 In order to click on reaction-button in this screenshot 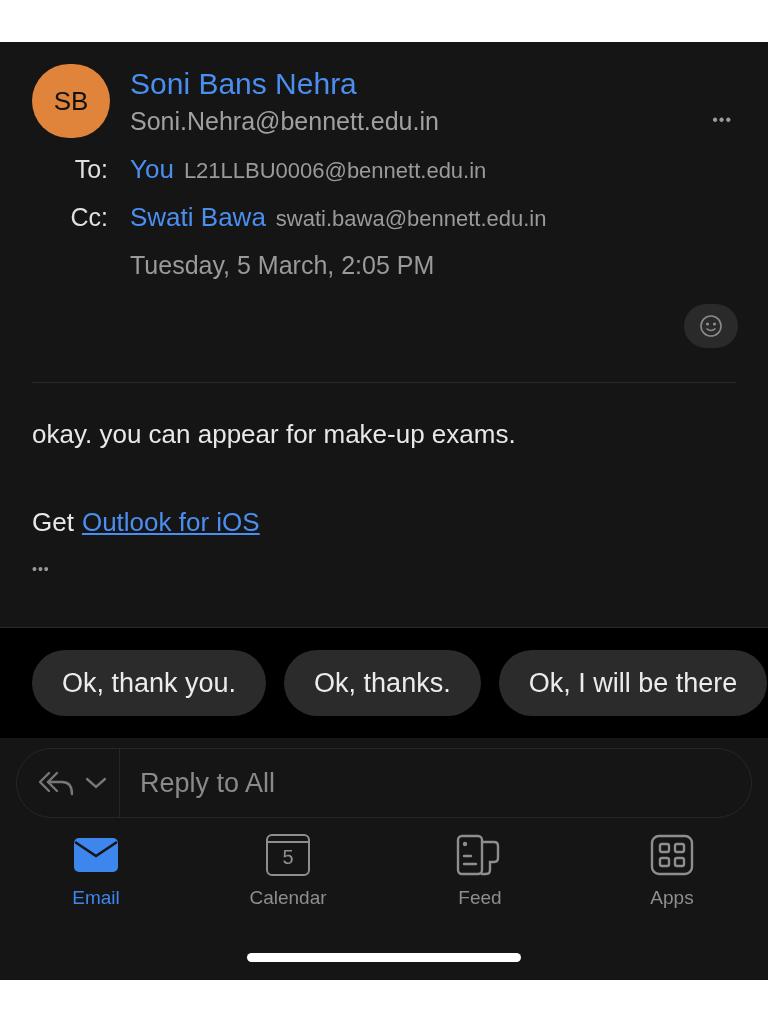, I will do `click(711, 326)`.